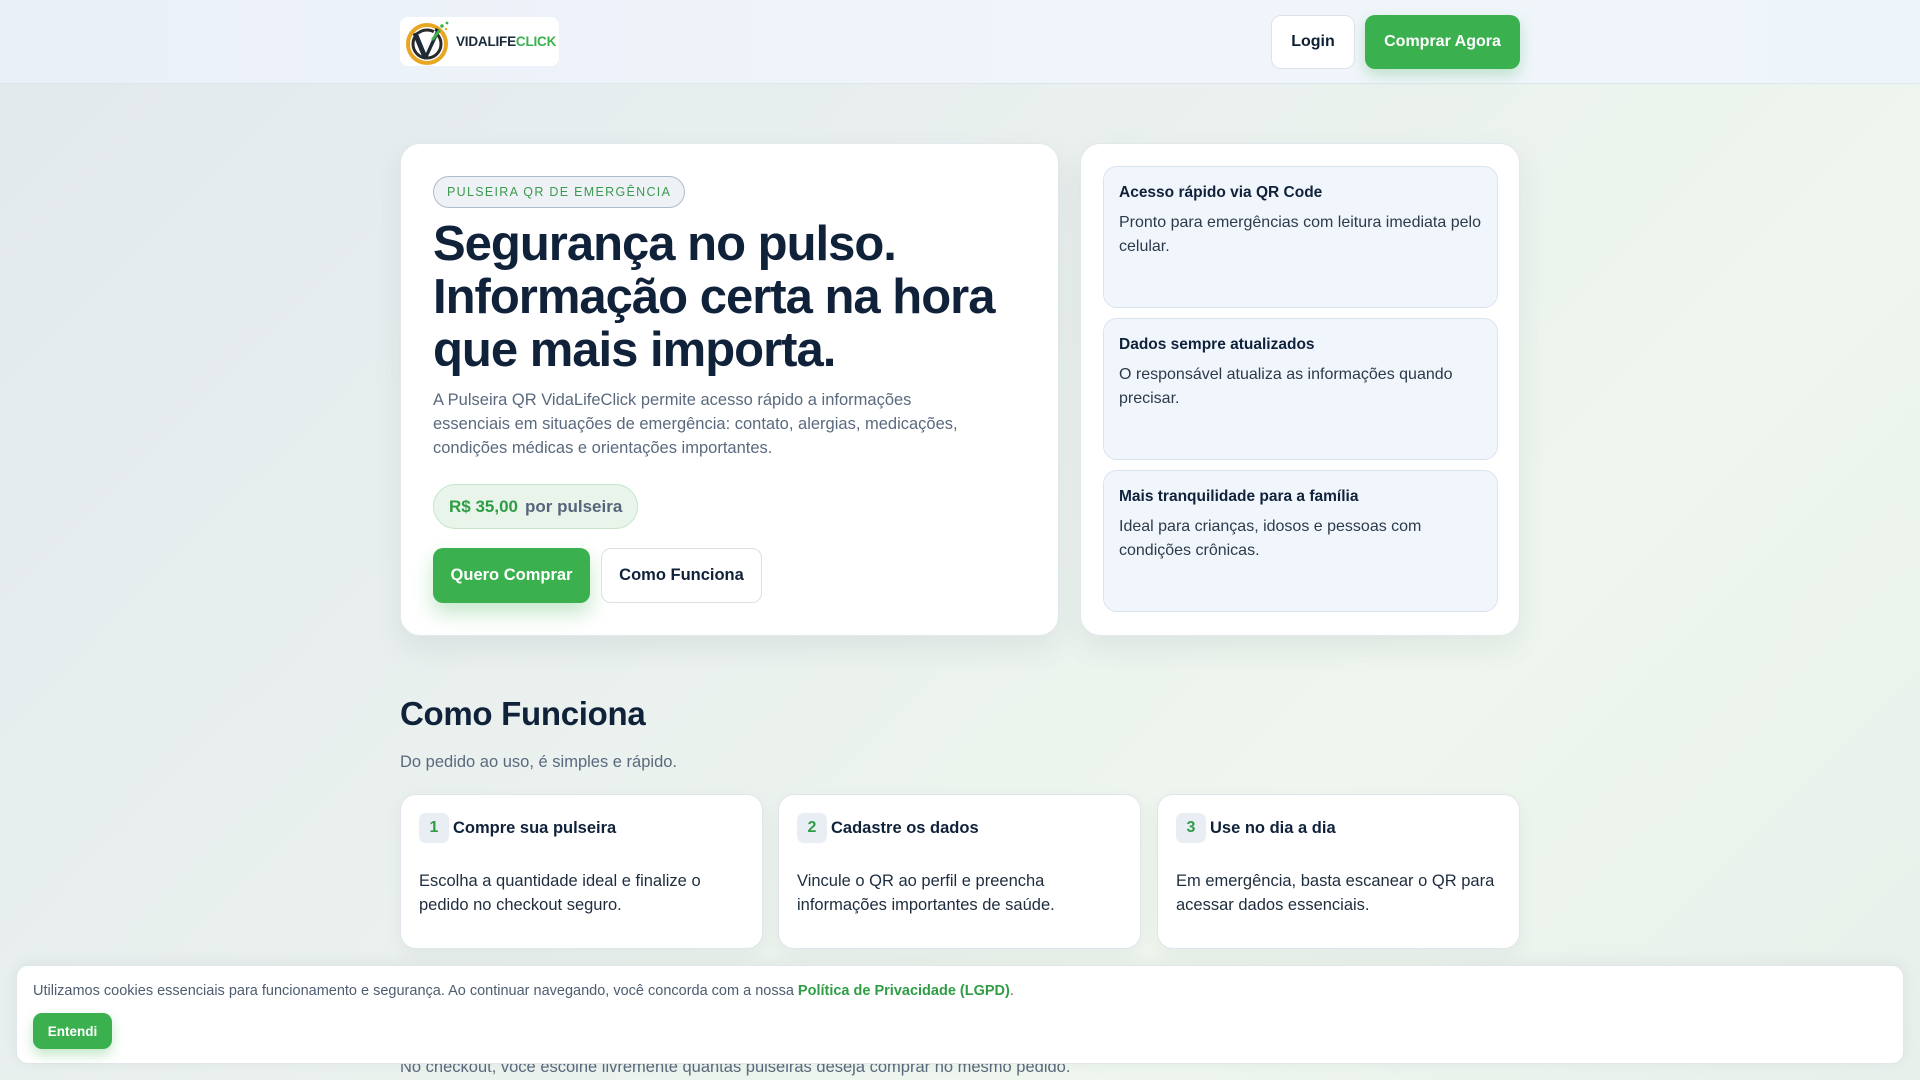 Image resolution: width=1920 pixels, height=1080 pixels. I want to click on cookie-accept-button: Entendi, so click(72, 1031).